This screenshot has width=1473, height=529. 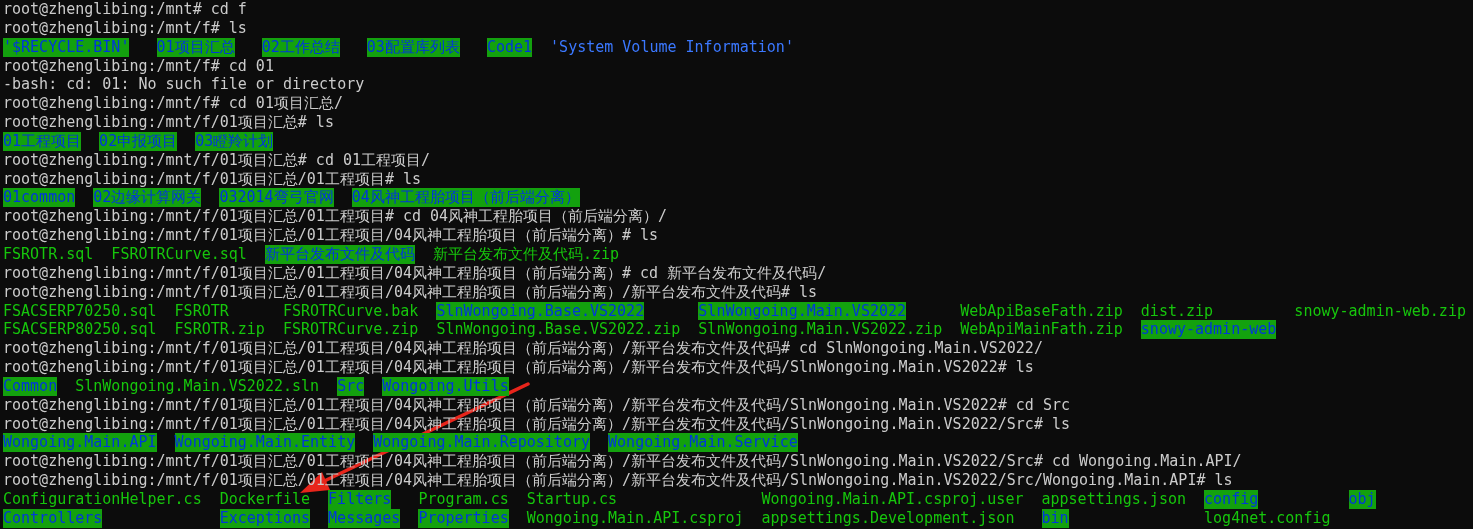 I want to click on directory-name: 03瞪羚计划, so click(x=234, y=141).